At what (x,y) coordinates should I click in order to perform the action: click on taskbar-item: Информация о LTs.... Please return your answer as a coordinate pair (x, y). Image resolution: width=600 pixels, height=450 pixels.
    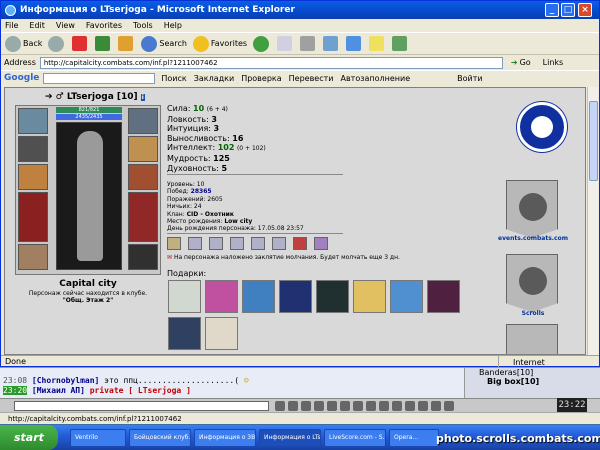
    Looking at the image, I should click on (290, 437).